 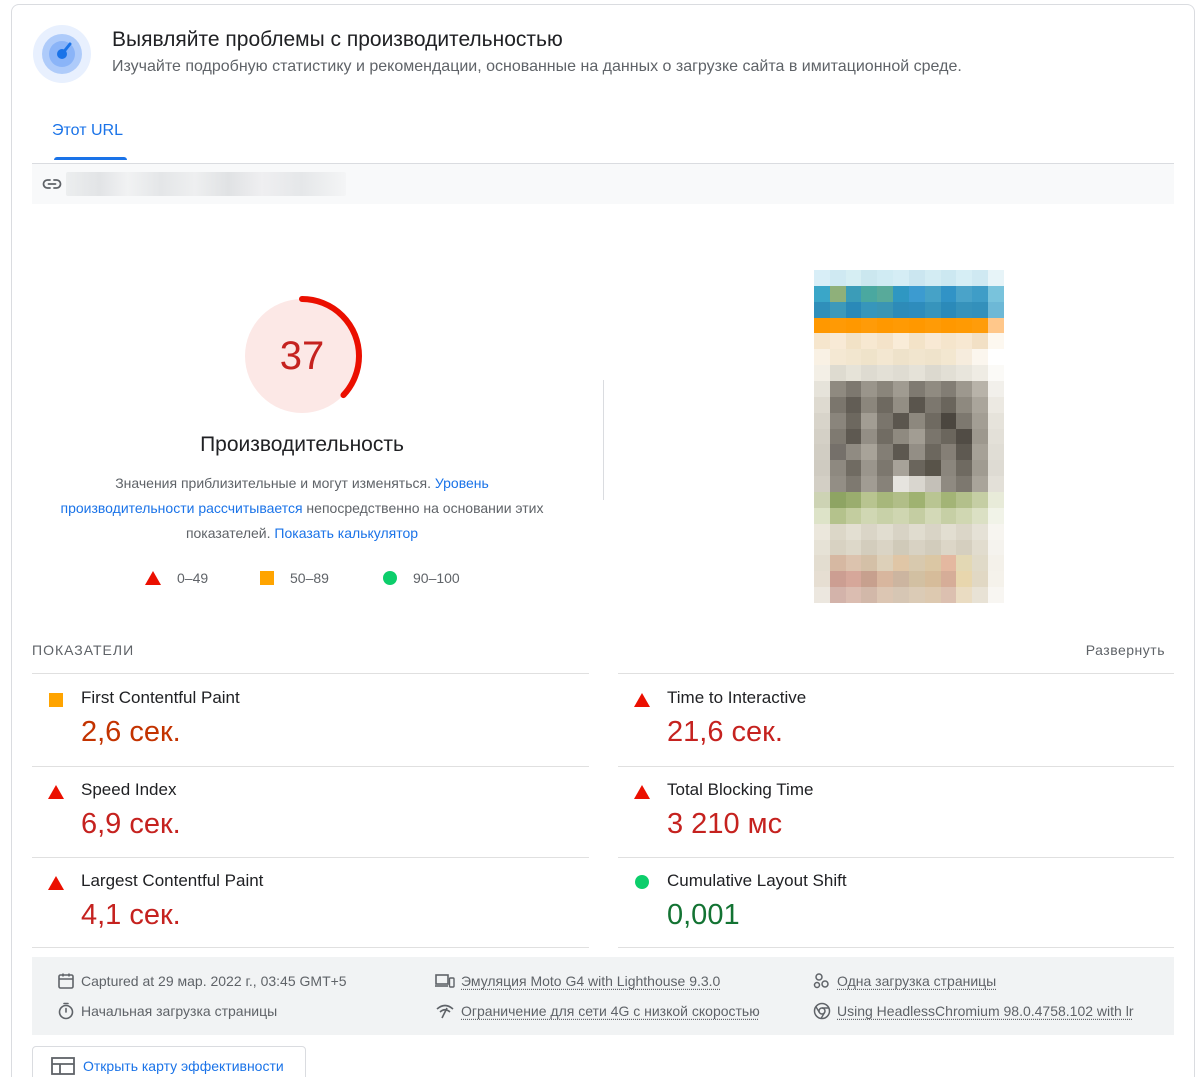 What do you see at coordinates (206, 184) in the screenshot?
I see `url-text-blurred` at bounding box center [206, 184].